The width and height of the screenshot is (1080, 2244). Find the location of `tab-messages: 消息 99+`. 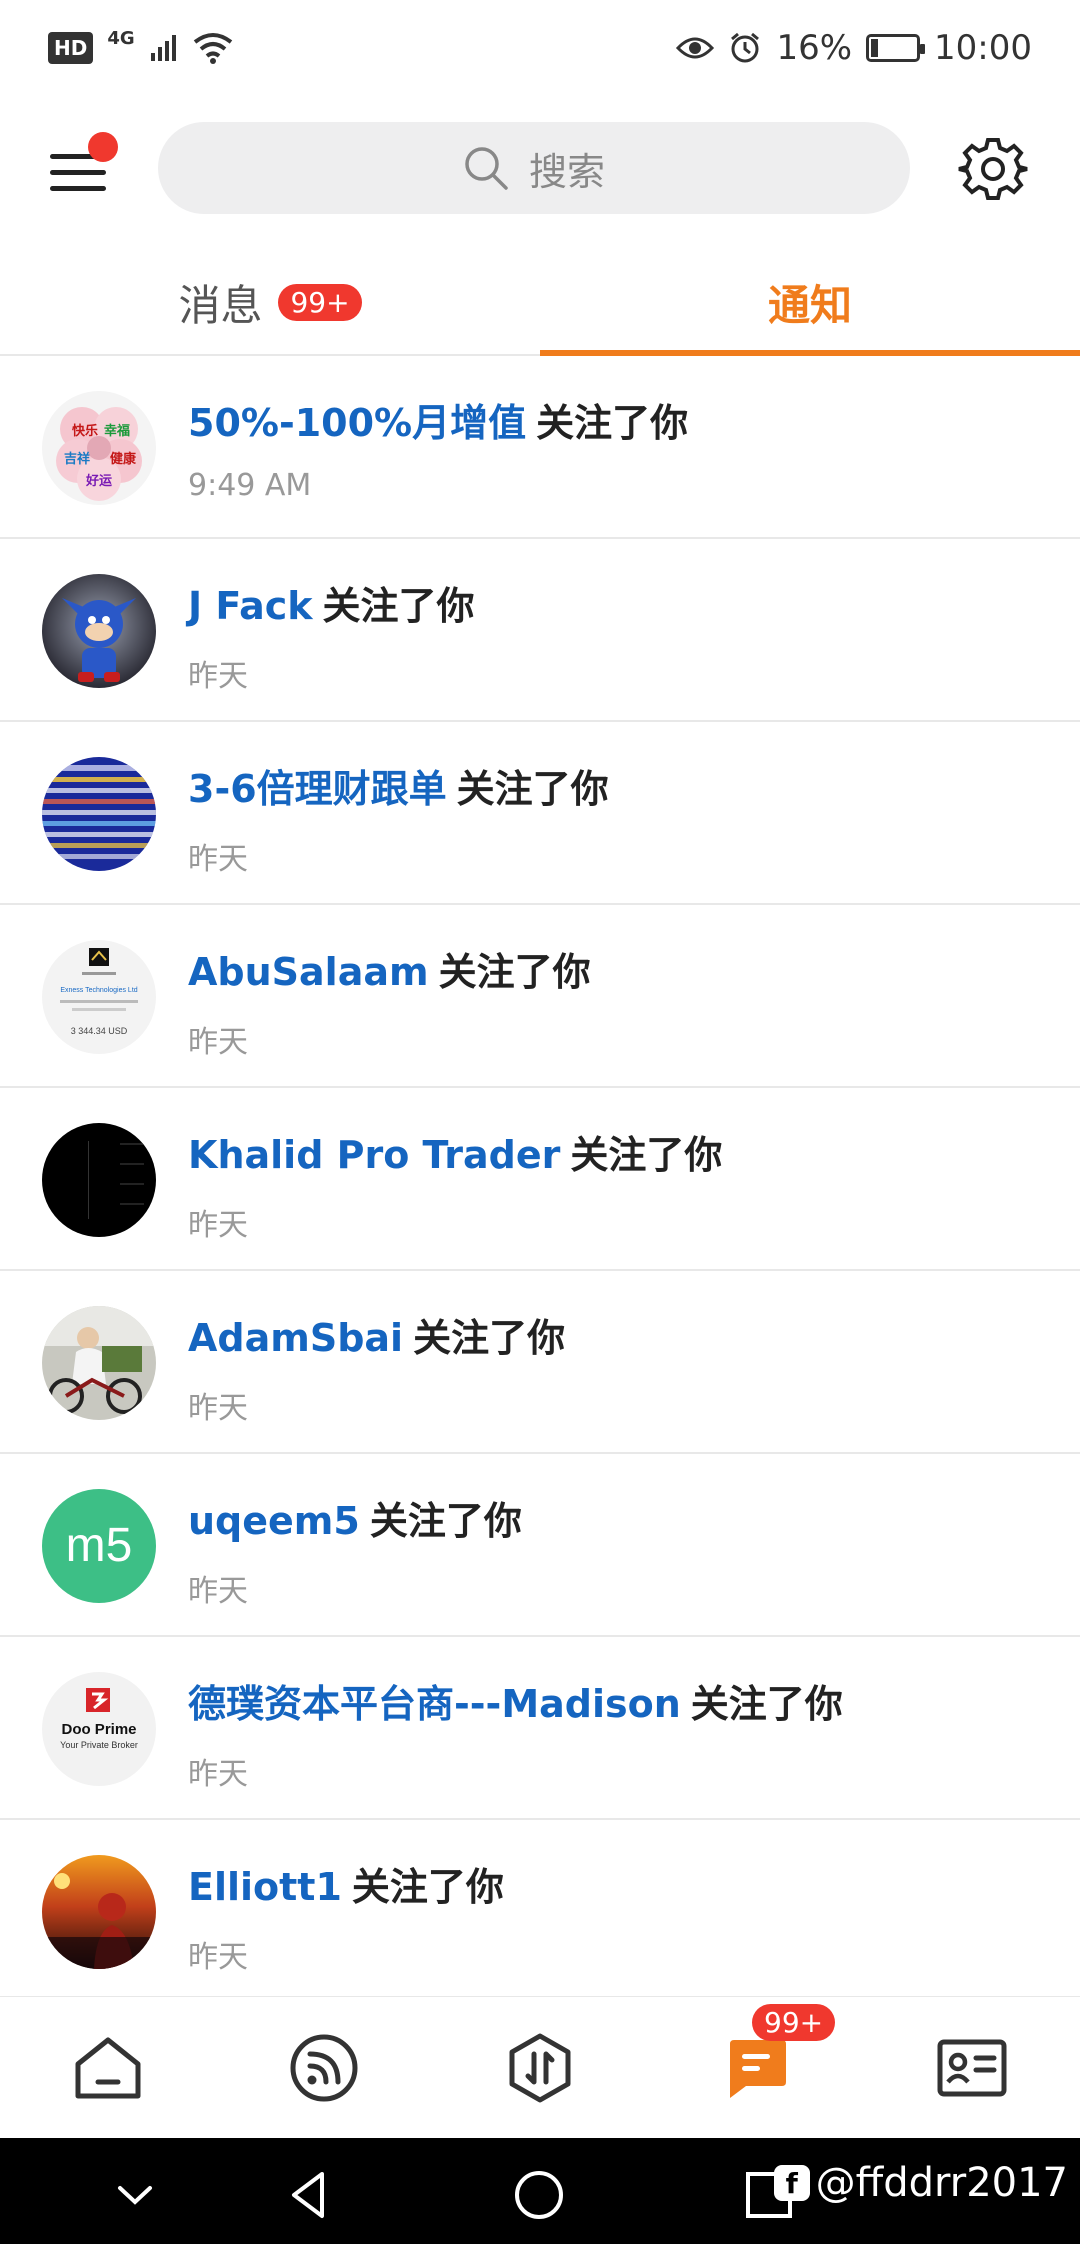

tab-messages: 消息 99+ is located at coordinates (270, 302).